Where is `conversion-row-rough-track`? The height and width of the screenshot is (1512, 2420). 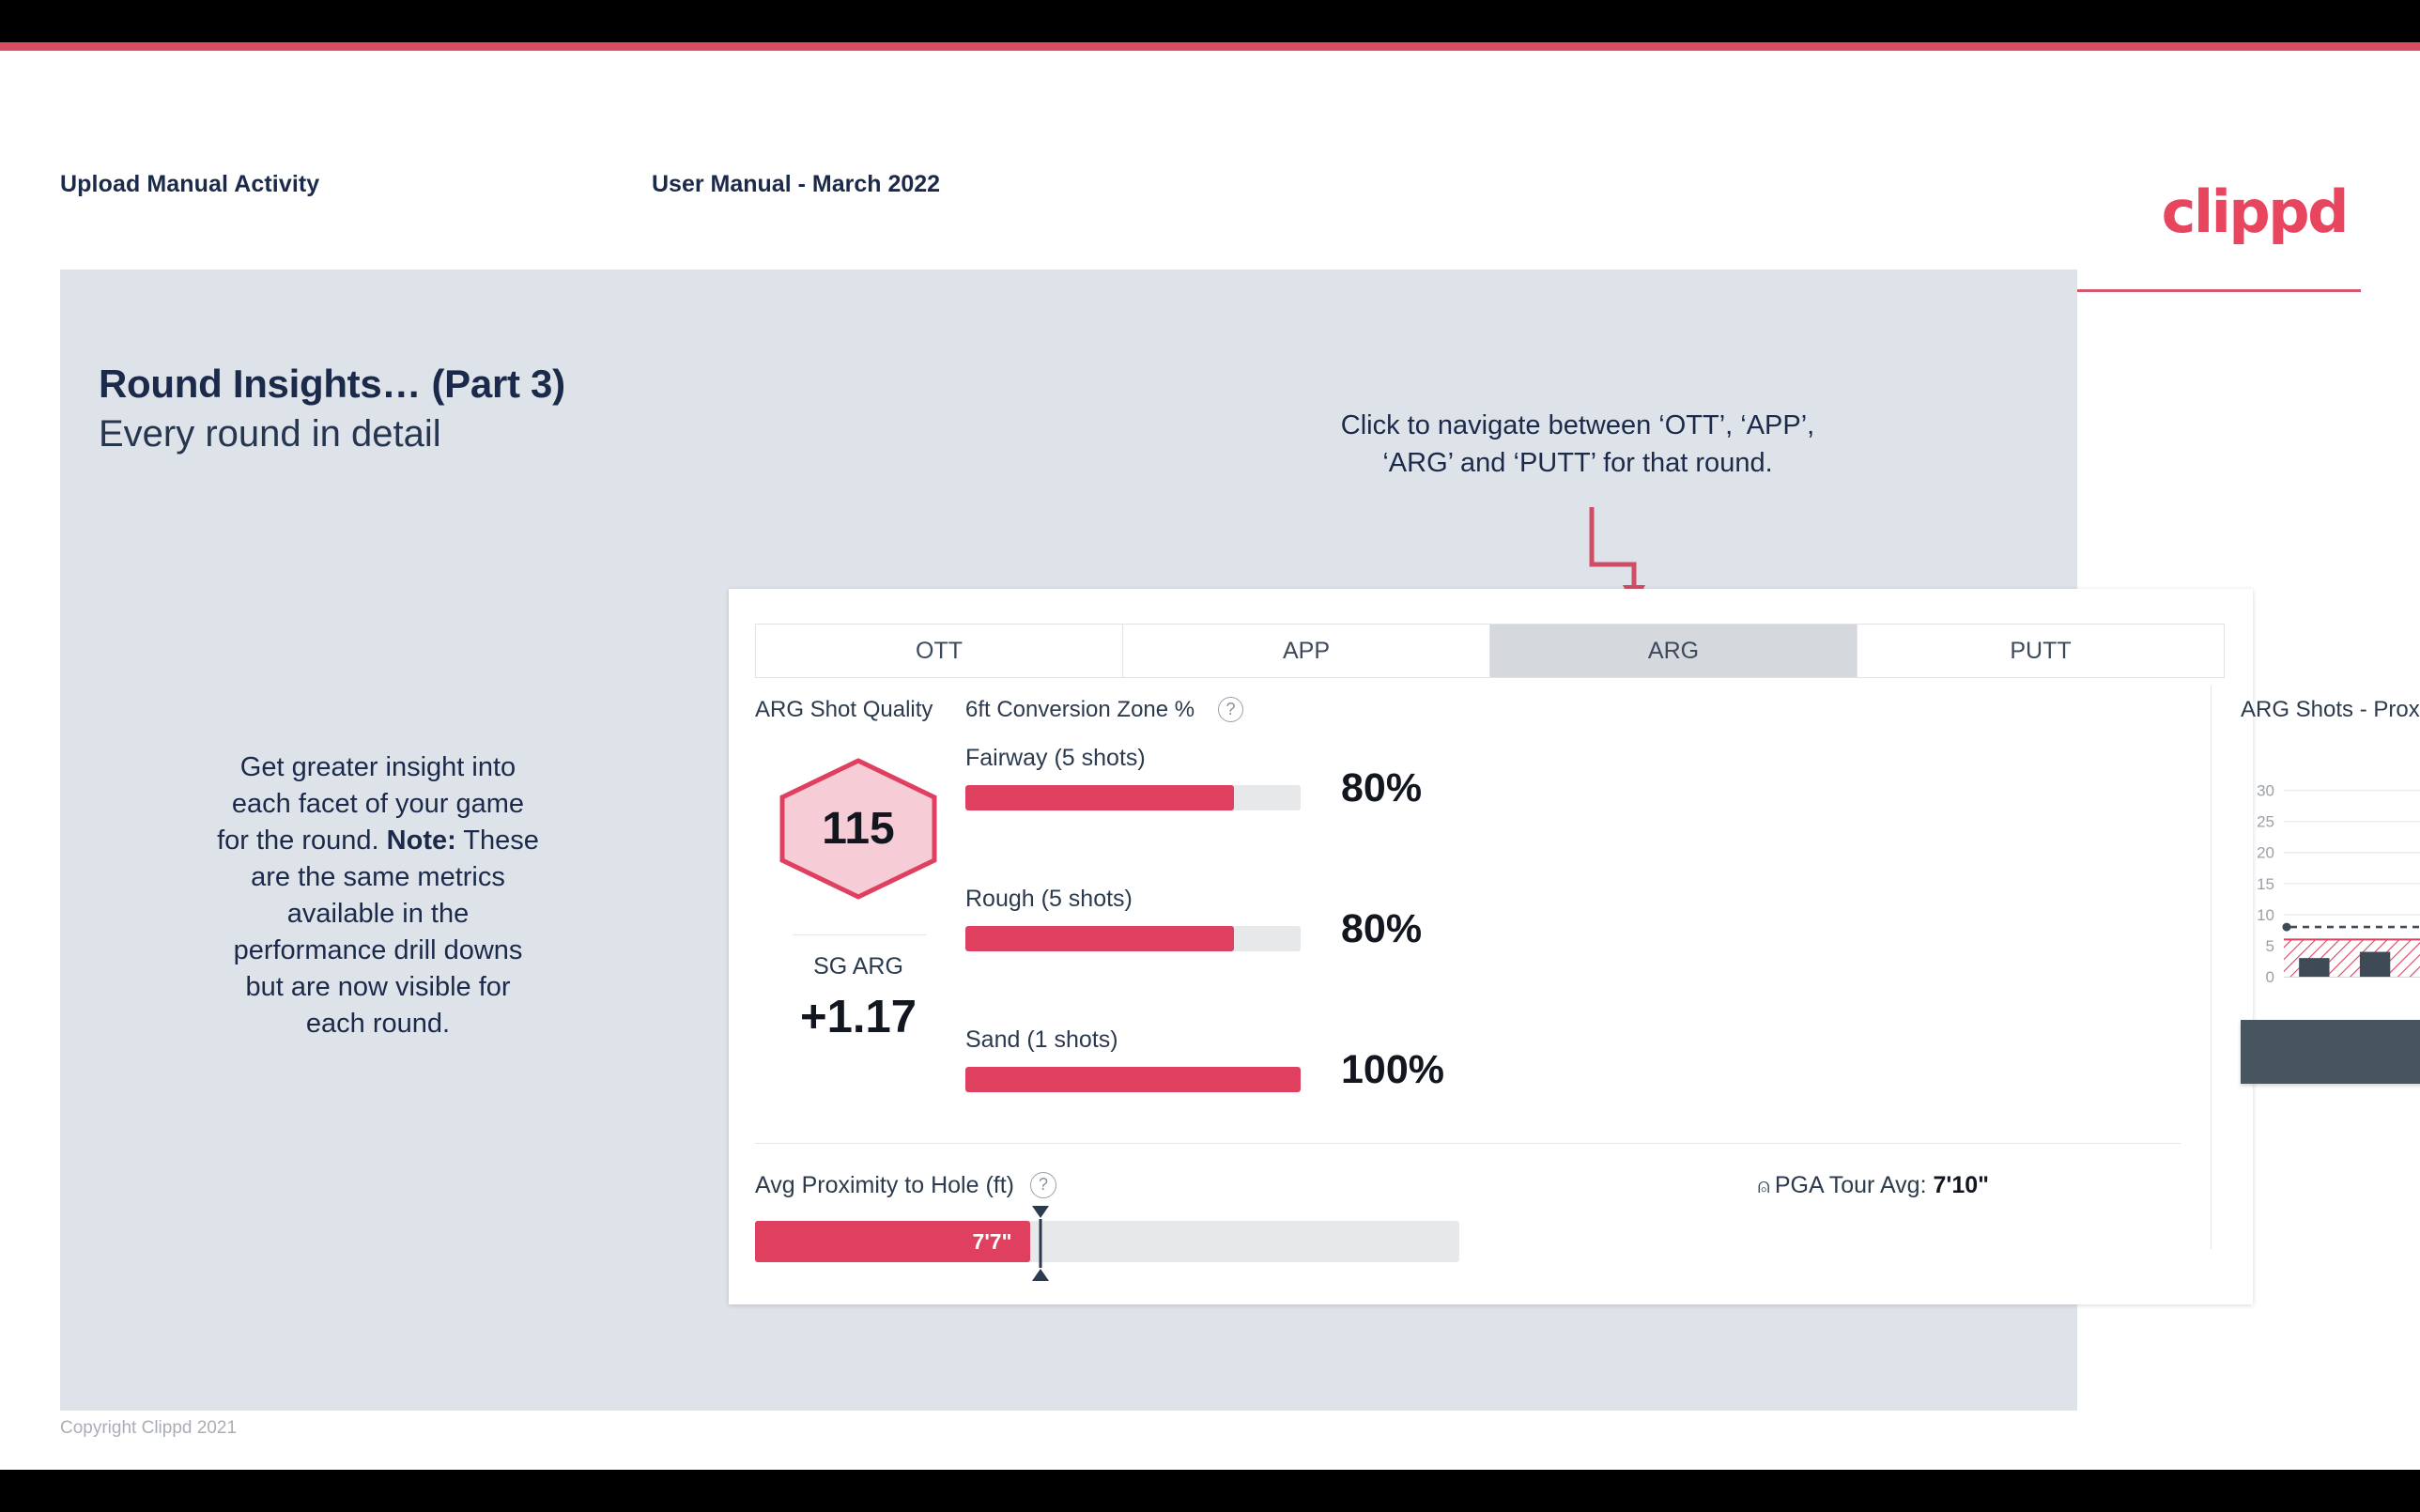
conversion-row-rough-track is located at coordinates (1133, 939).